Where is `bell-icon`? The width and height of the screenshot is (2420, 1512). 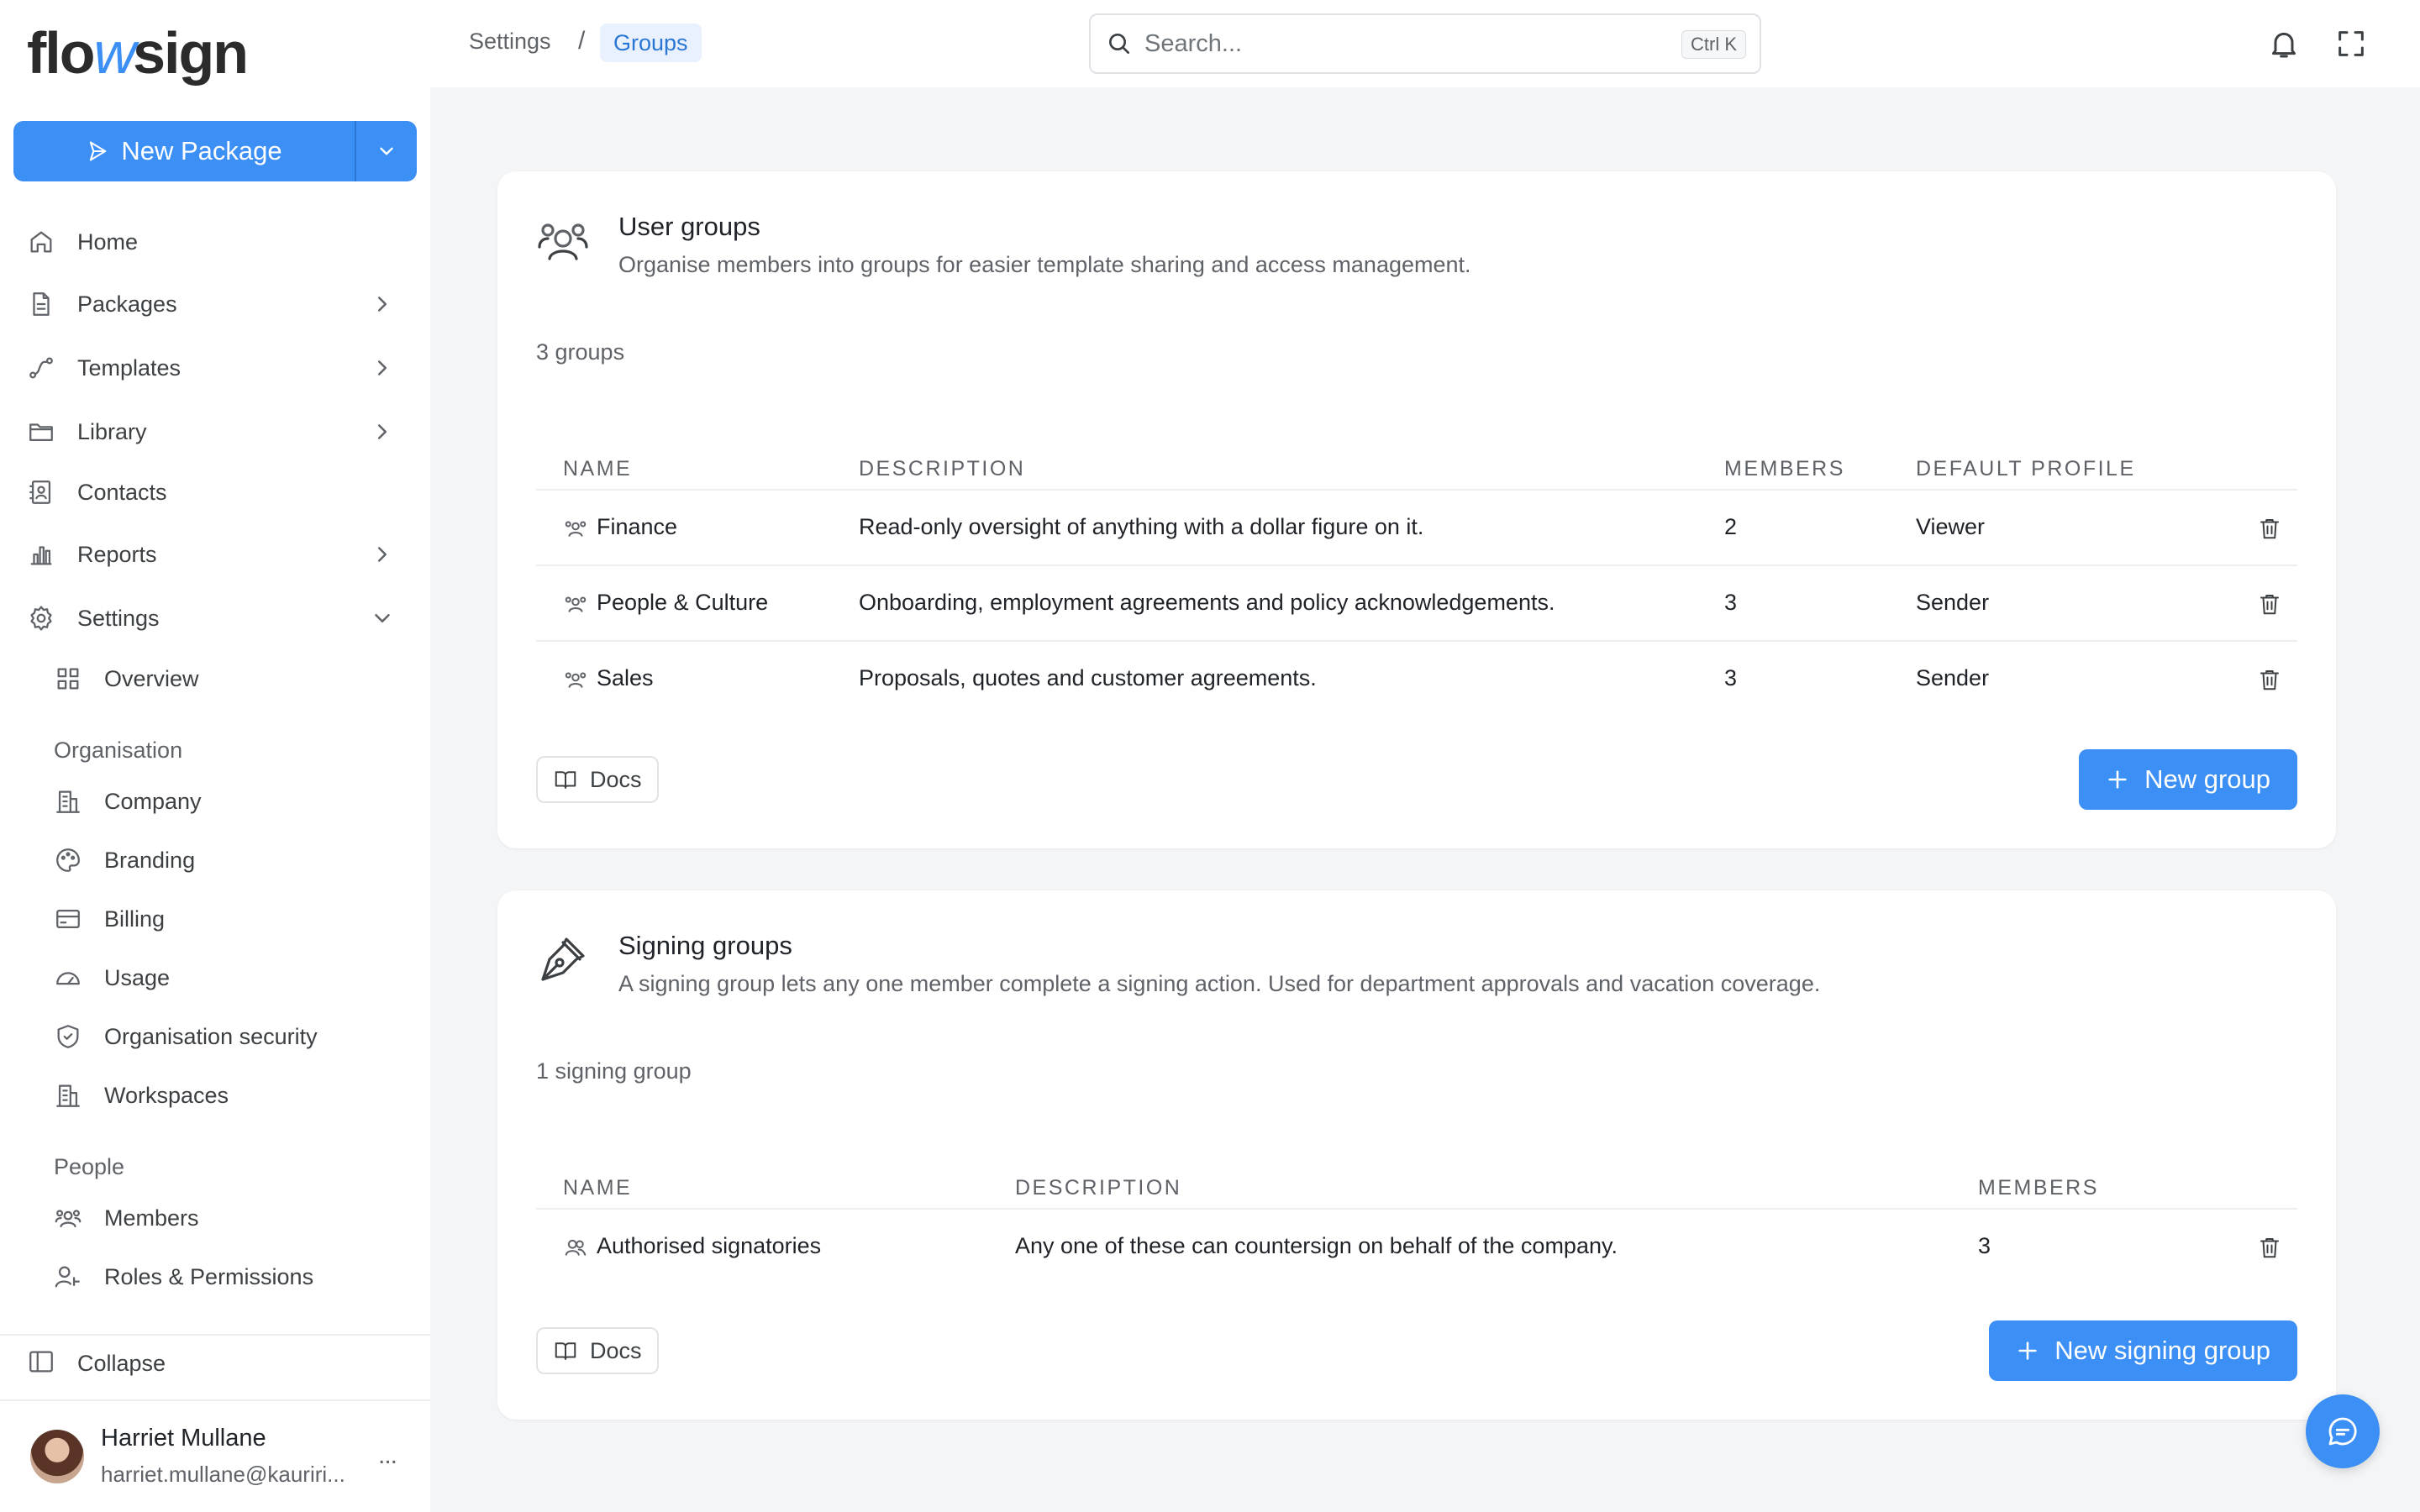 bell-icon is located at coordinates (2284, 43).